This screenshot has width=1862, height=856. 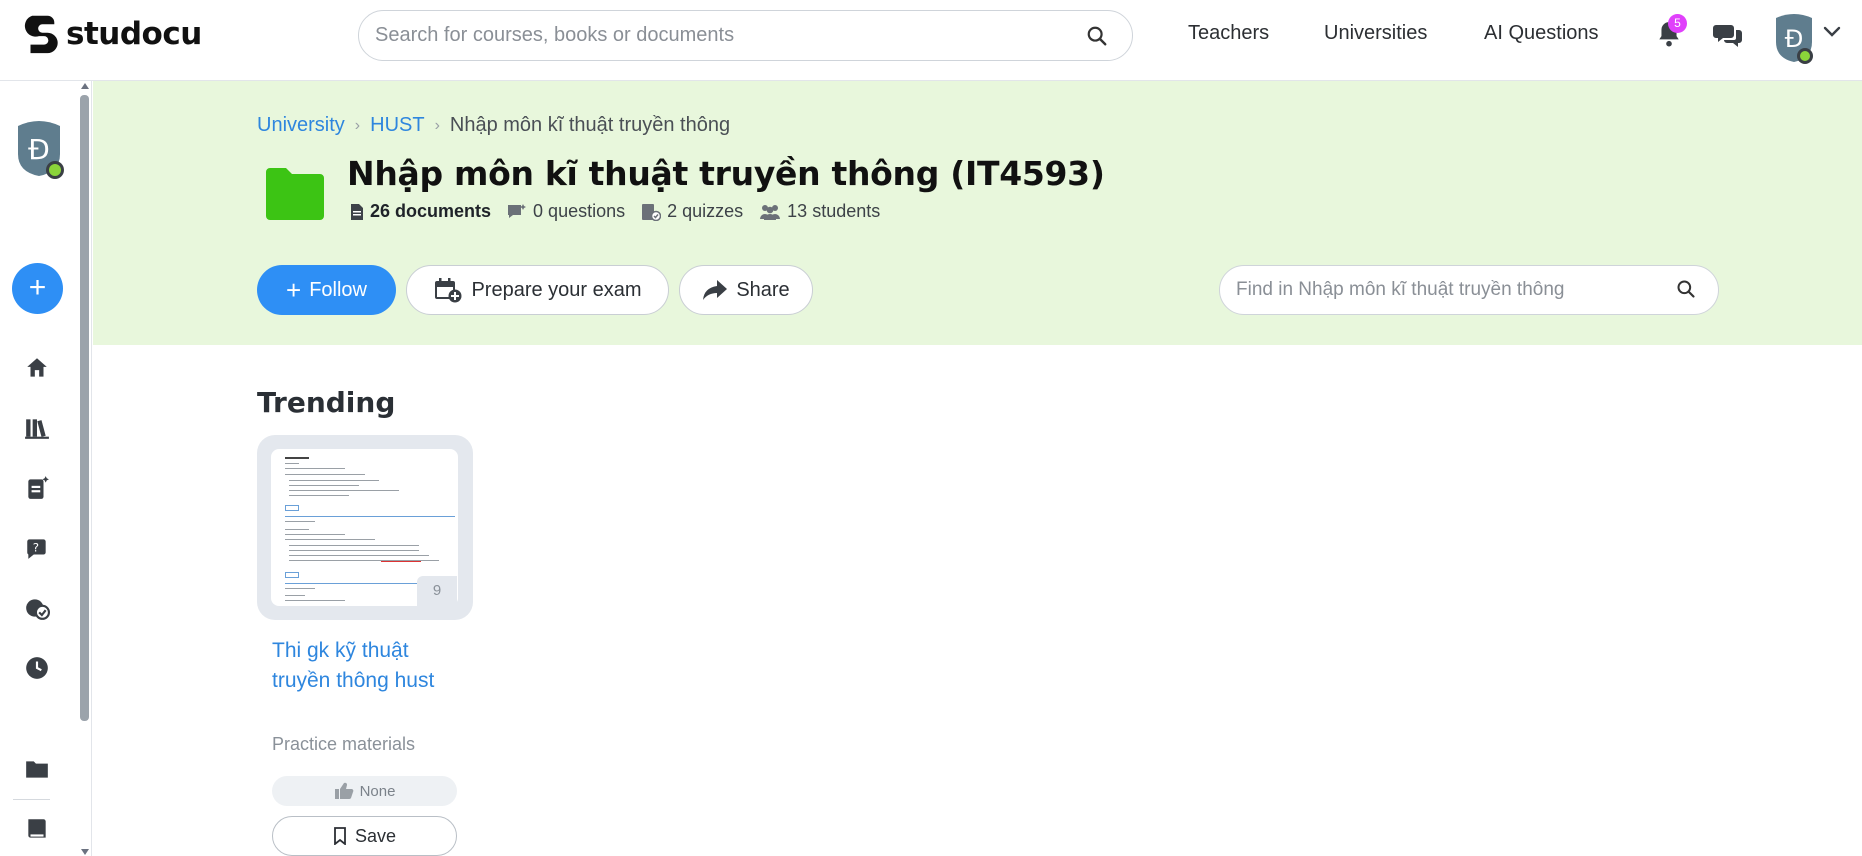 What do you see at coordinates (85, 852) in the screenshot?
I see `scroll-down-arrow` at bounding box center [85, 852].